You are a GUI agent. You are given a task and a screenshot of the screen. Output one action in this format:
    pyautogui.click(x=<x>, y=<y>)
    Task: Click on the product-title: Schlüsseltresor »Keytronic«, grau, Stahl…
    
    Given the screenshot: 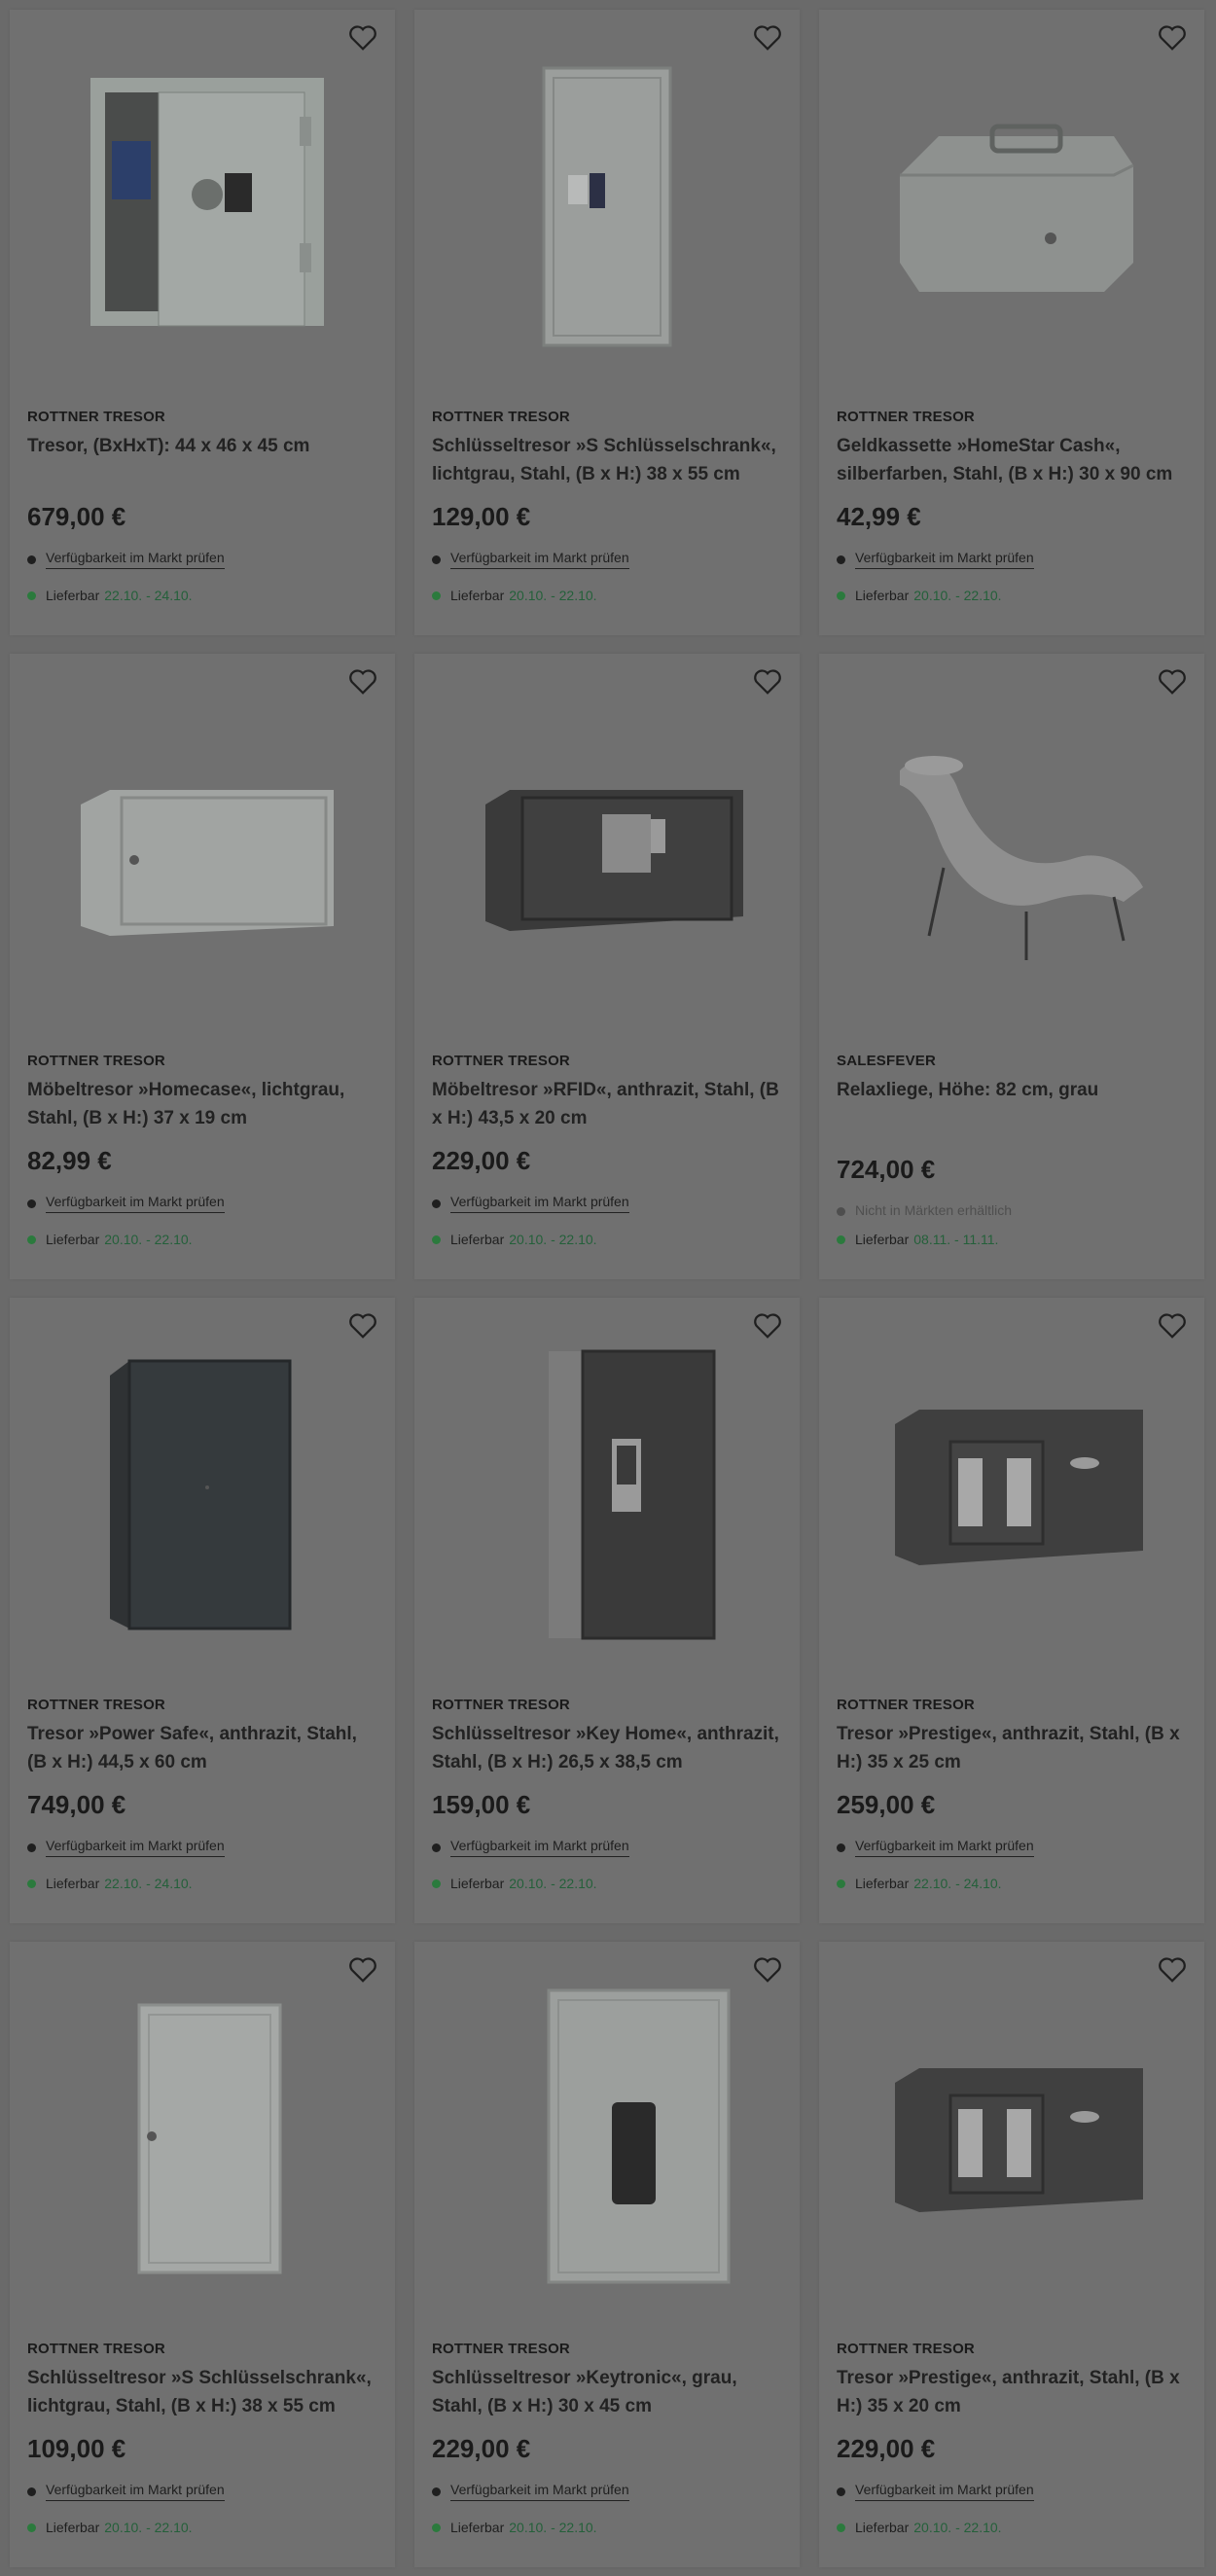 What is the action you would take?
    pyautogui.click(x=607, y=2392)
    